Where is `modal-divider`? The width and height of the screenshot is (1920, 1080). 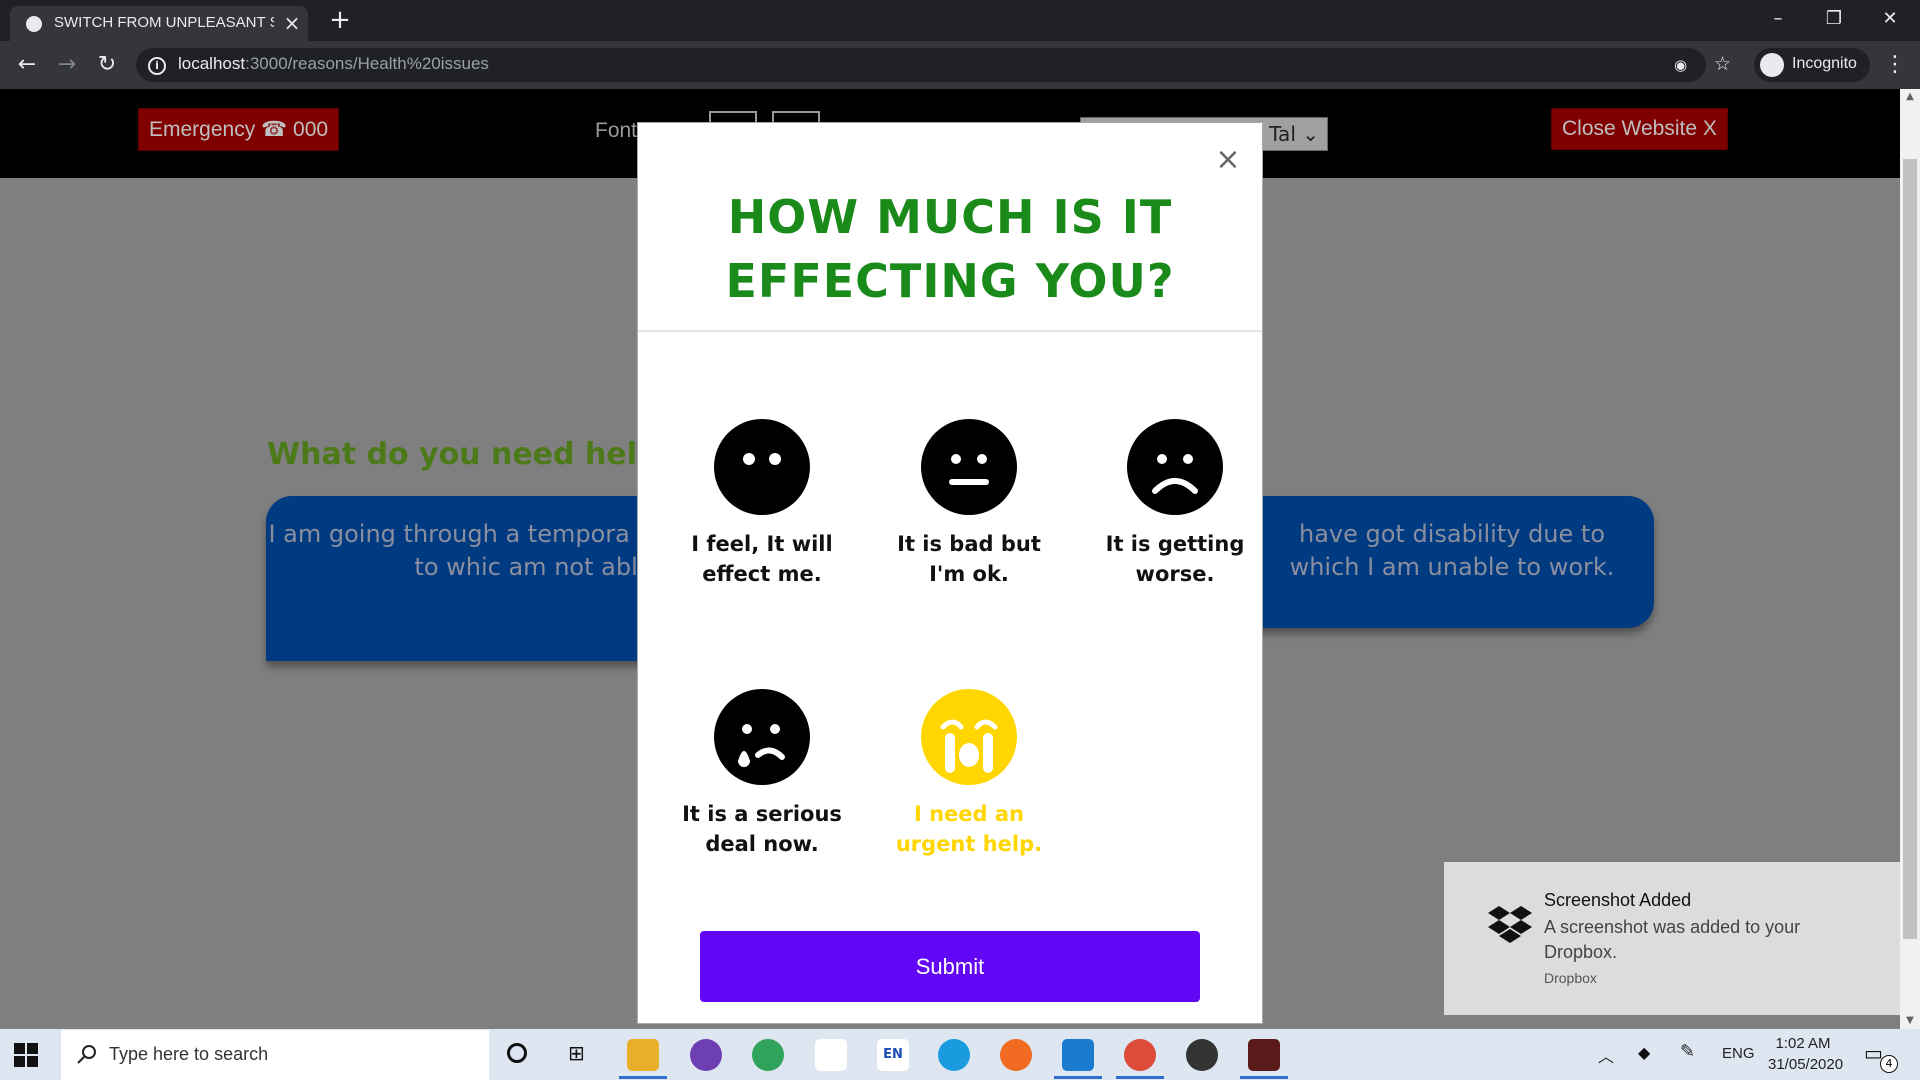
modal-divider is located at coordinates (950, 331).